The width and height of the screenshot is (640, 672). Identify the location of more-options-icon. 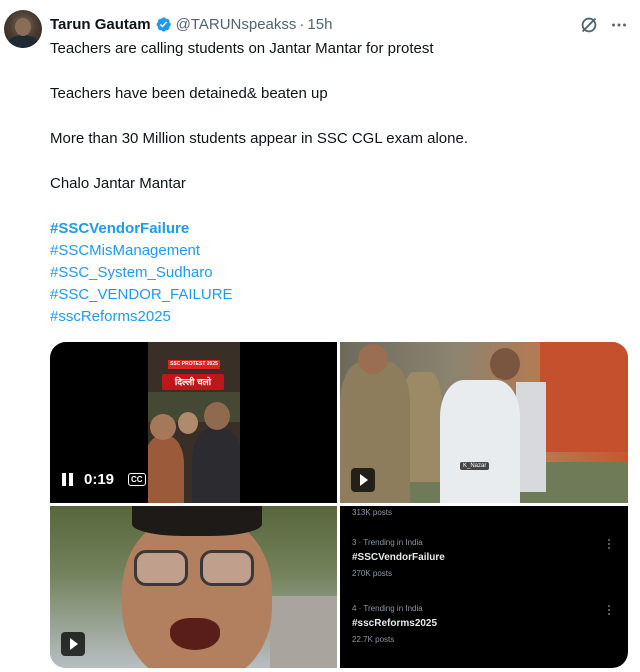
(619, 25).